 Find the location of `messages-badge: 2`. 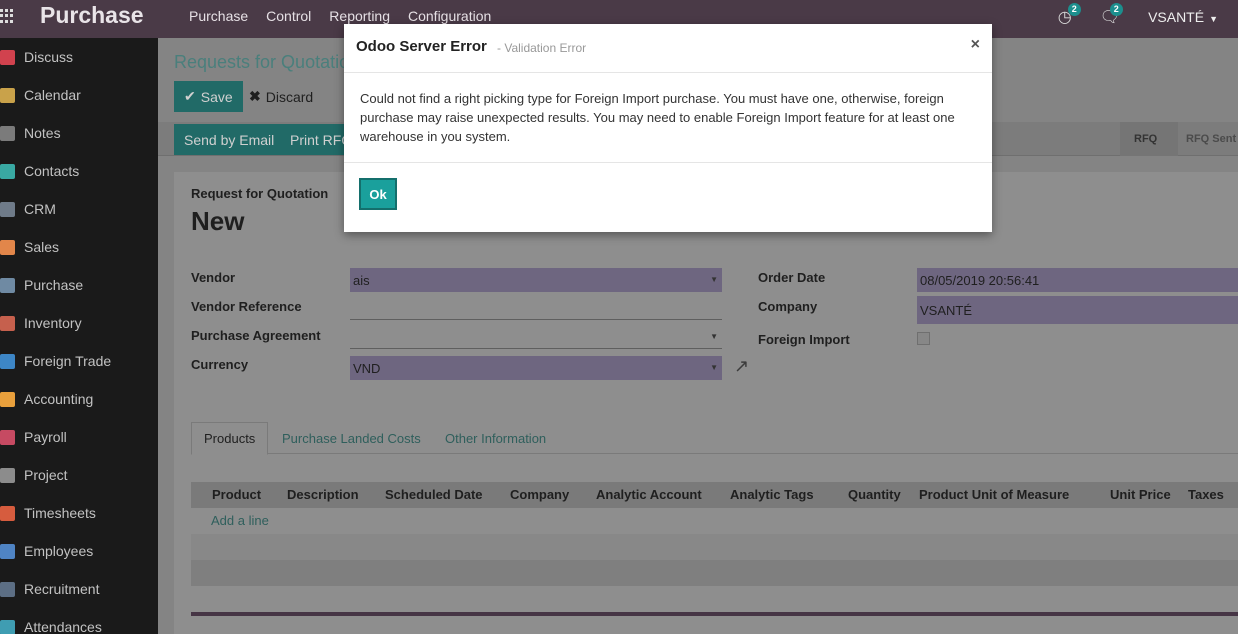

messages-badge: 2 is located at coordinates (1116, 9).